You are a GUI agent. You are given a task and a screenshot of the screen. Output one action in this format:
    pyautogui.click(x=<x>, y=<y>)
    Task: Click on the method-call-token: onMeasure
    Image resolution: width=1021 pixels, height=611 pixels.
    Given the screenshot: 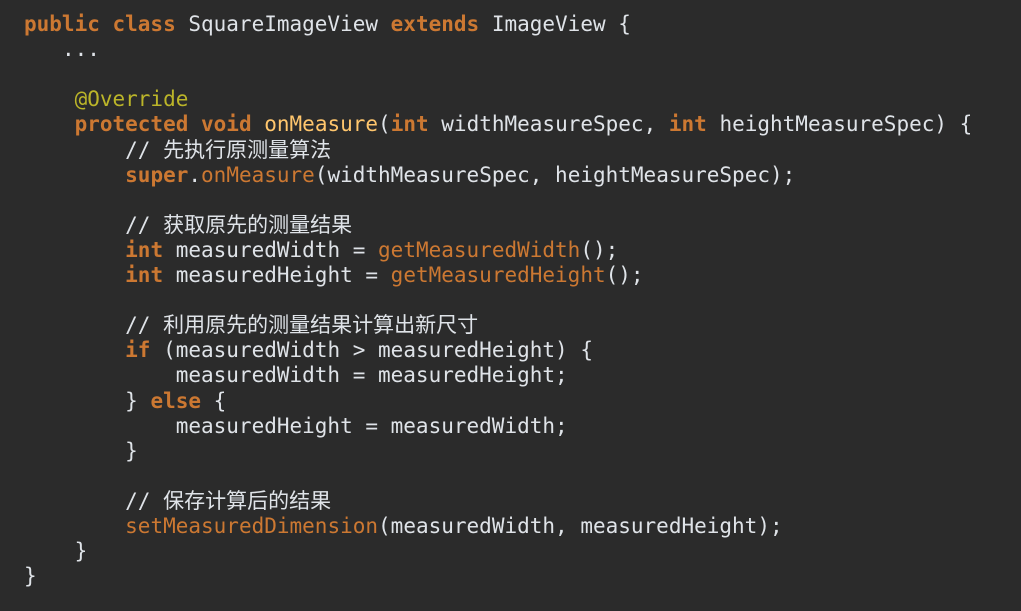 What is the action you would take?
    pyautogui.click(x=258, y=174)
    